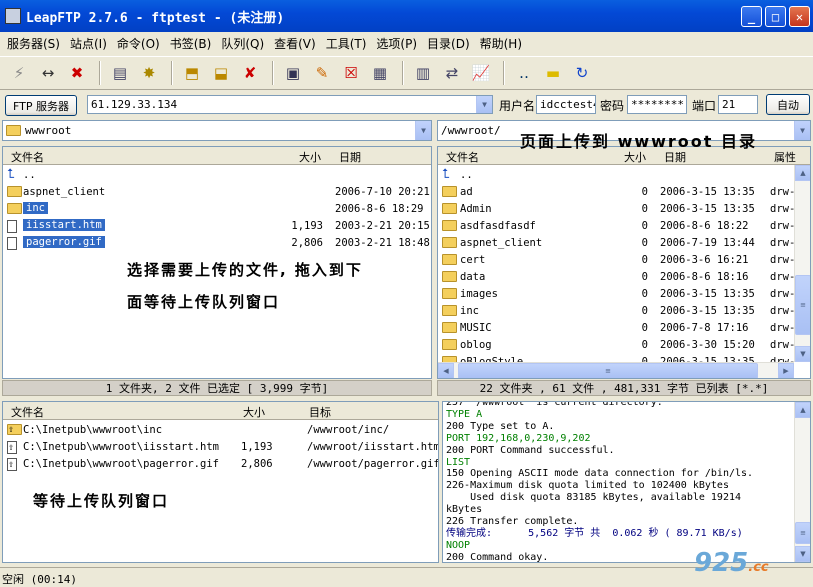 The image size is (813, 587). I want to click on log-icon: ▥, so click(423, 73).